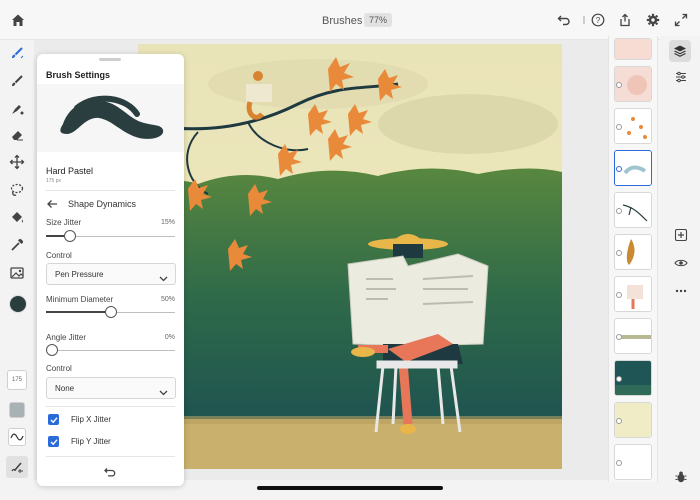 The image size is (700, 500). Describe the element at coordinates (17, 410) in the screenshot. I see `brush-opacity-control` at that location.